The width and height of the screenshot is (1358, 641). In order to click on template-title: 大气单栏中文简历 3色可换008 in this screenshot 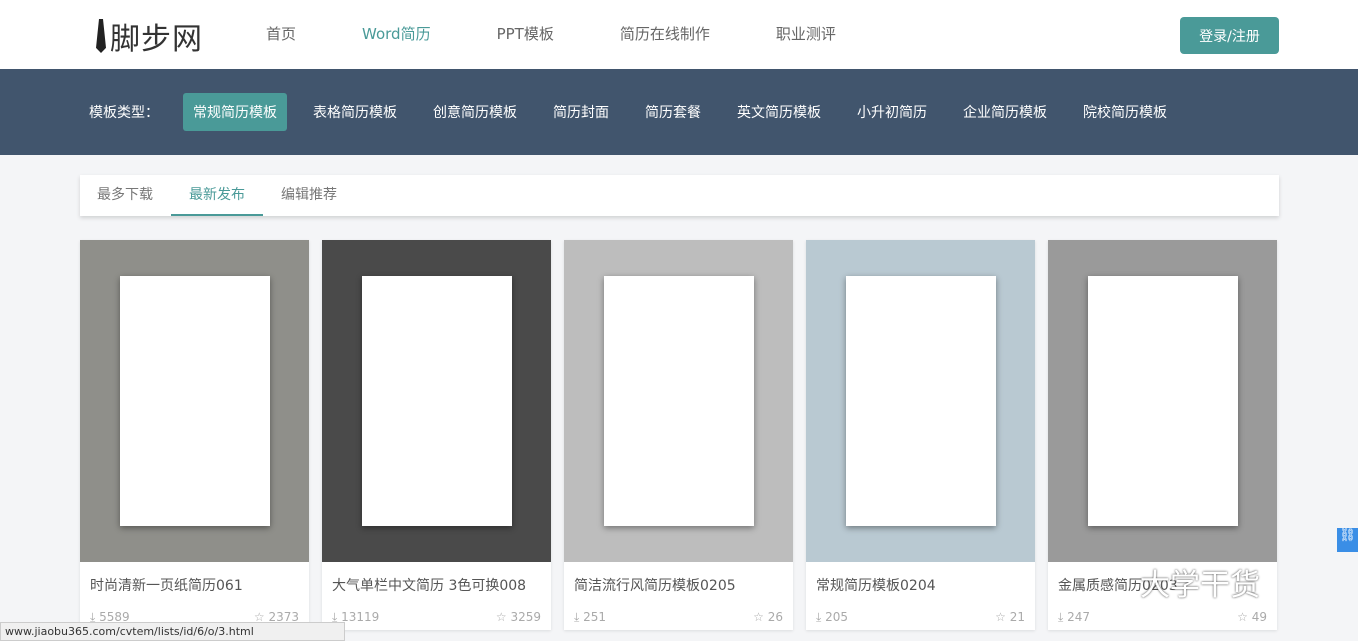, I will do `click(436, 586)`.